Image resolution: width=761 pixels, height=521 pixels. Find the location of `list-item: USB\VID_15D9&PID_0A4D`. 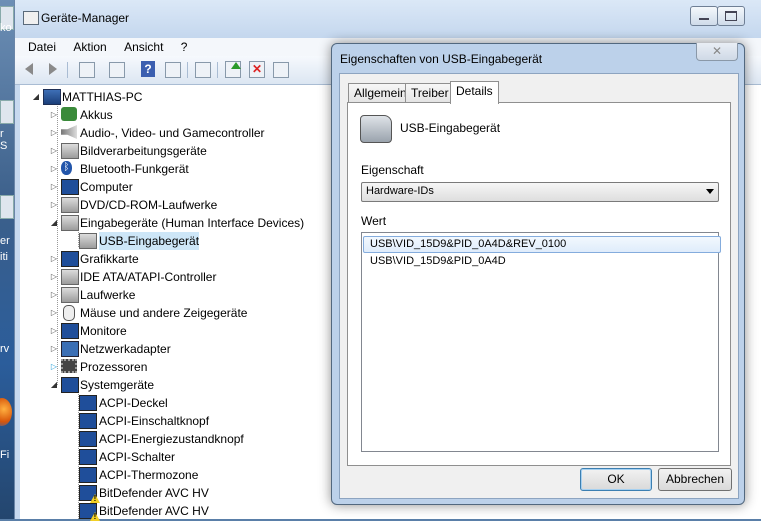

list-item: USB\VID_15D9&PID_0A4D is located at coordinates (542, 261).